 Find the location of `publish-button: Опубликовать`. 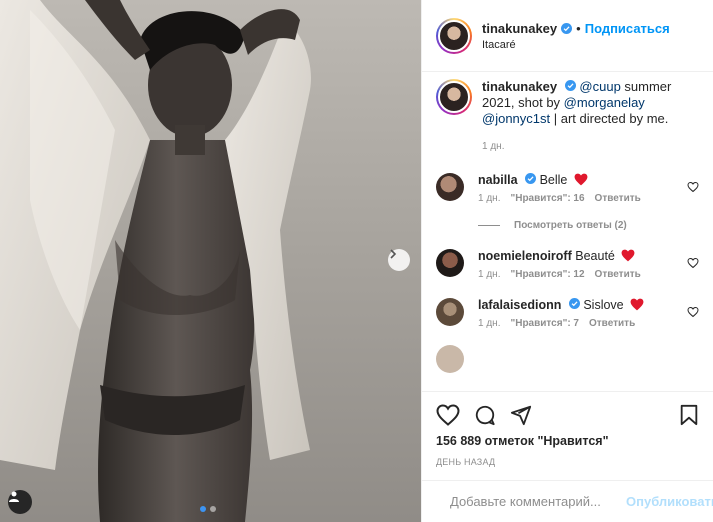

publish-button: Опубликовать is located at coordinates (669, 501).